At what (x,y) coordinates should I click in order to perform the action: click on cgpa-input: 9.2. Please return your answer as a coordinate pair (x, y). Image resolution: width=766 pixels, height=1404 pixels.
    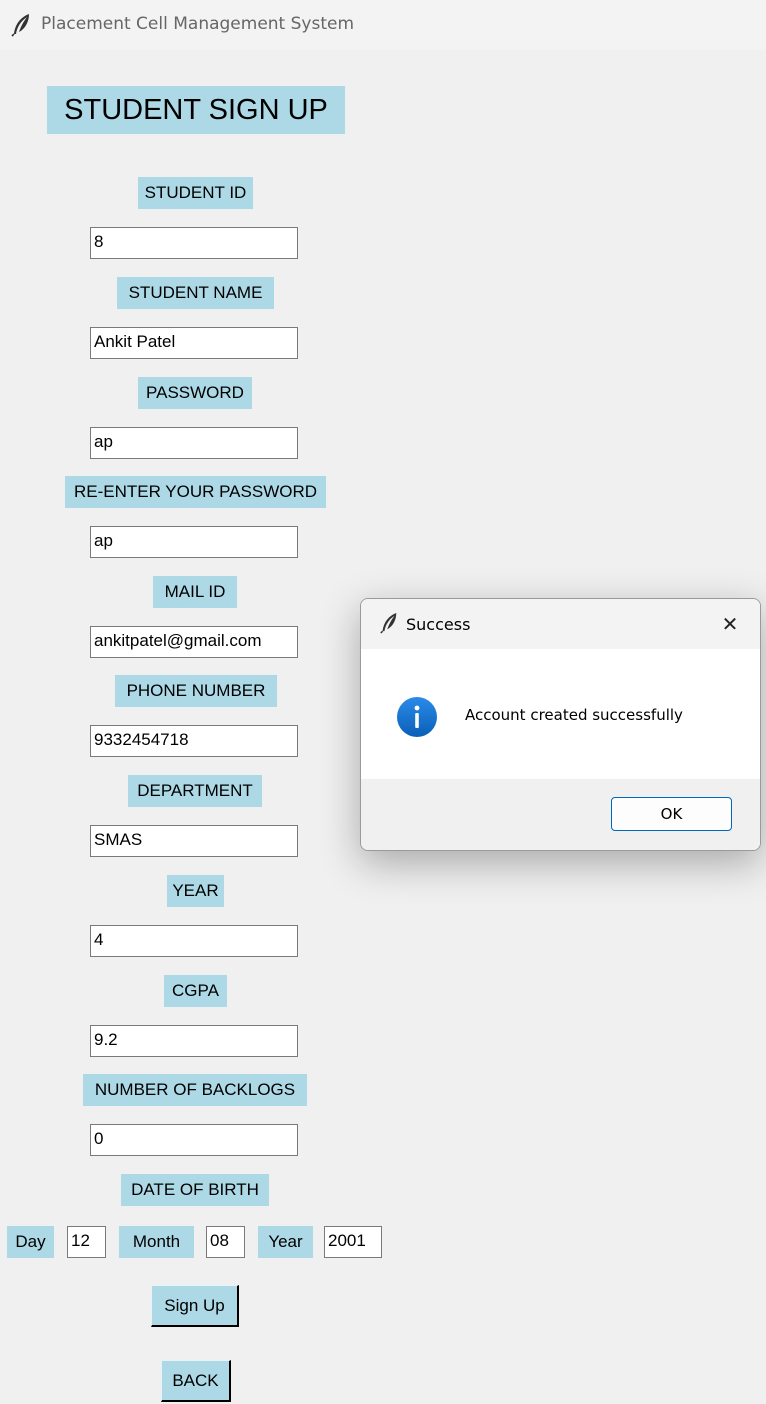
    Looking at the image, I should click on (194, 1041).